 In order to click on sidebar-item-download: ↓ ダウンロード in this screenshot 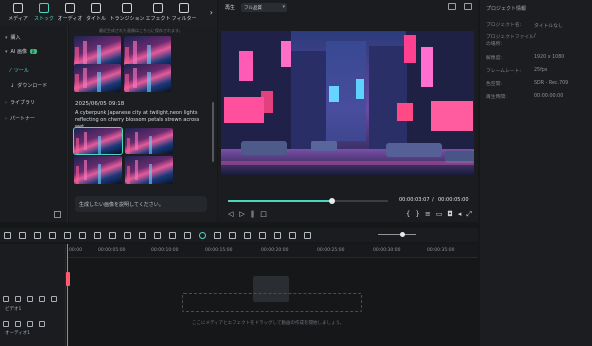, I will do `click(28, 86)`.